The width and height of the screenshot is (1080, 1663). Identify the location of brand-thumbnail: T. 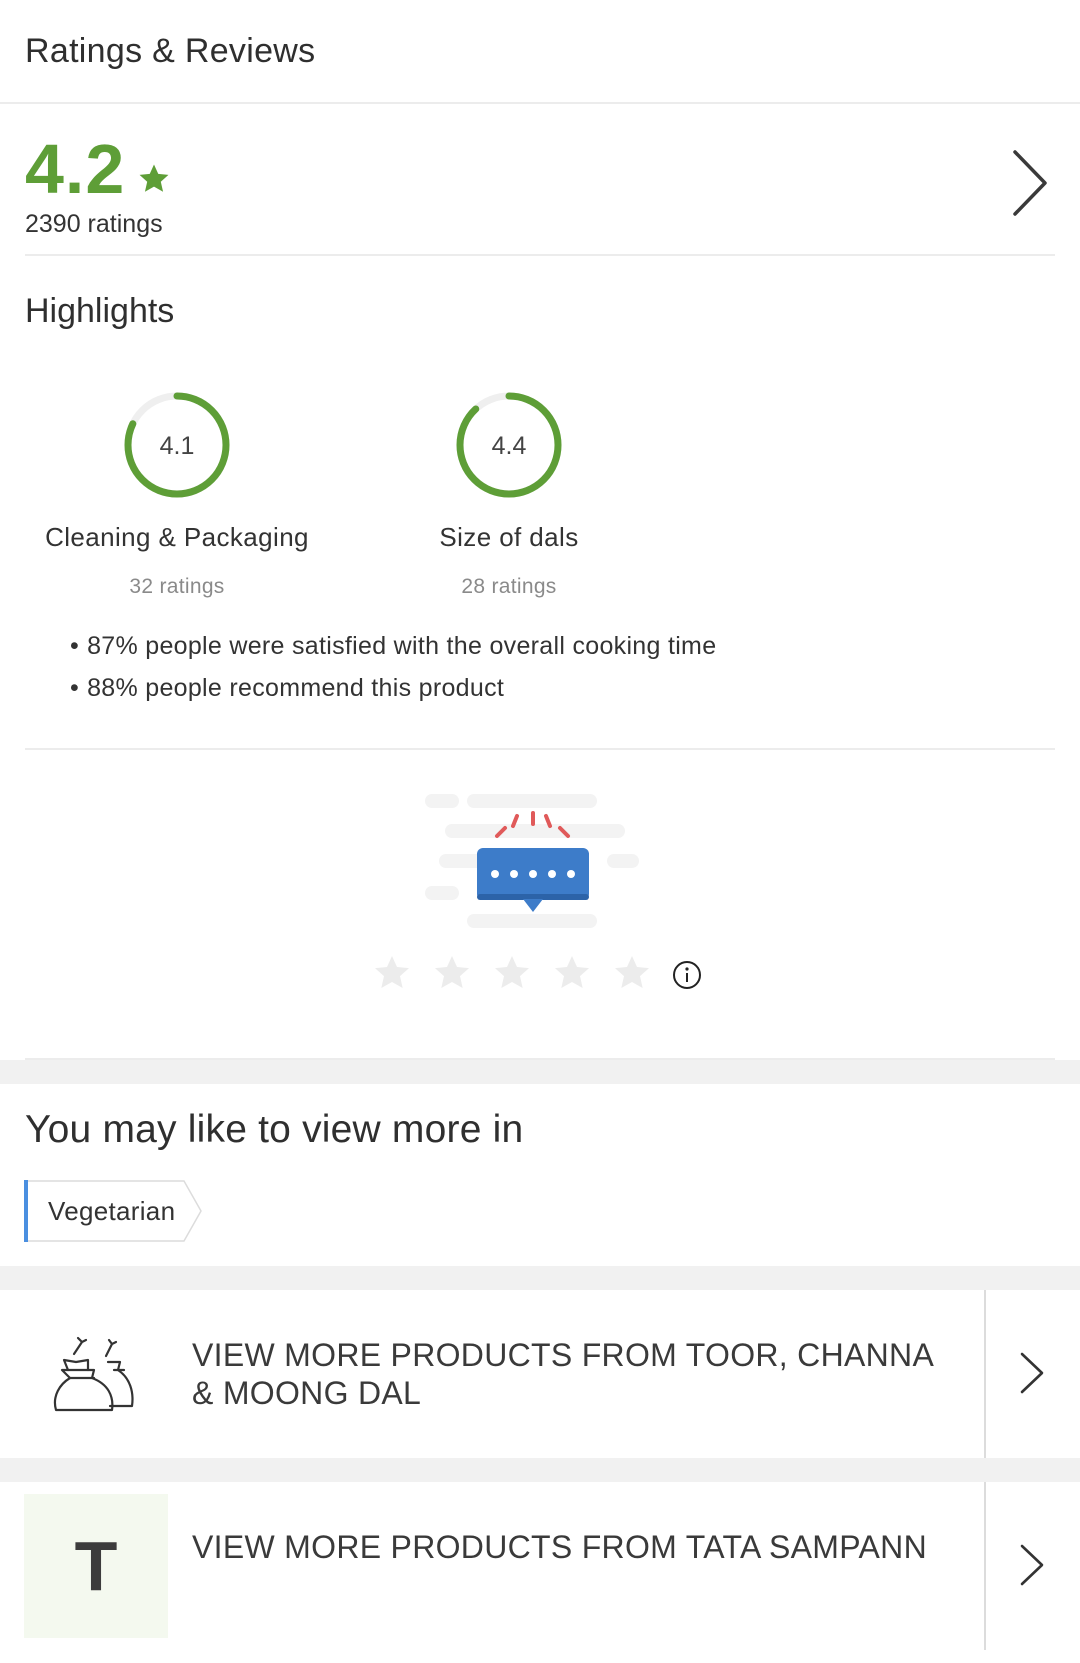
(96, 1566).